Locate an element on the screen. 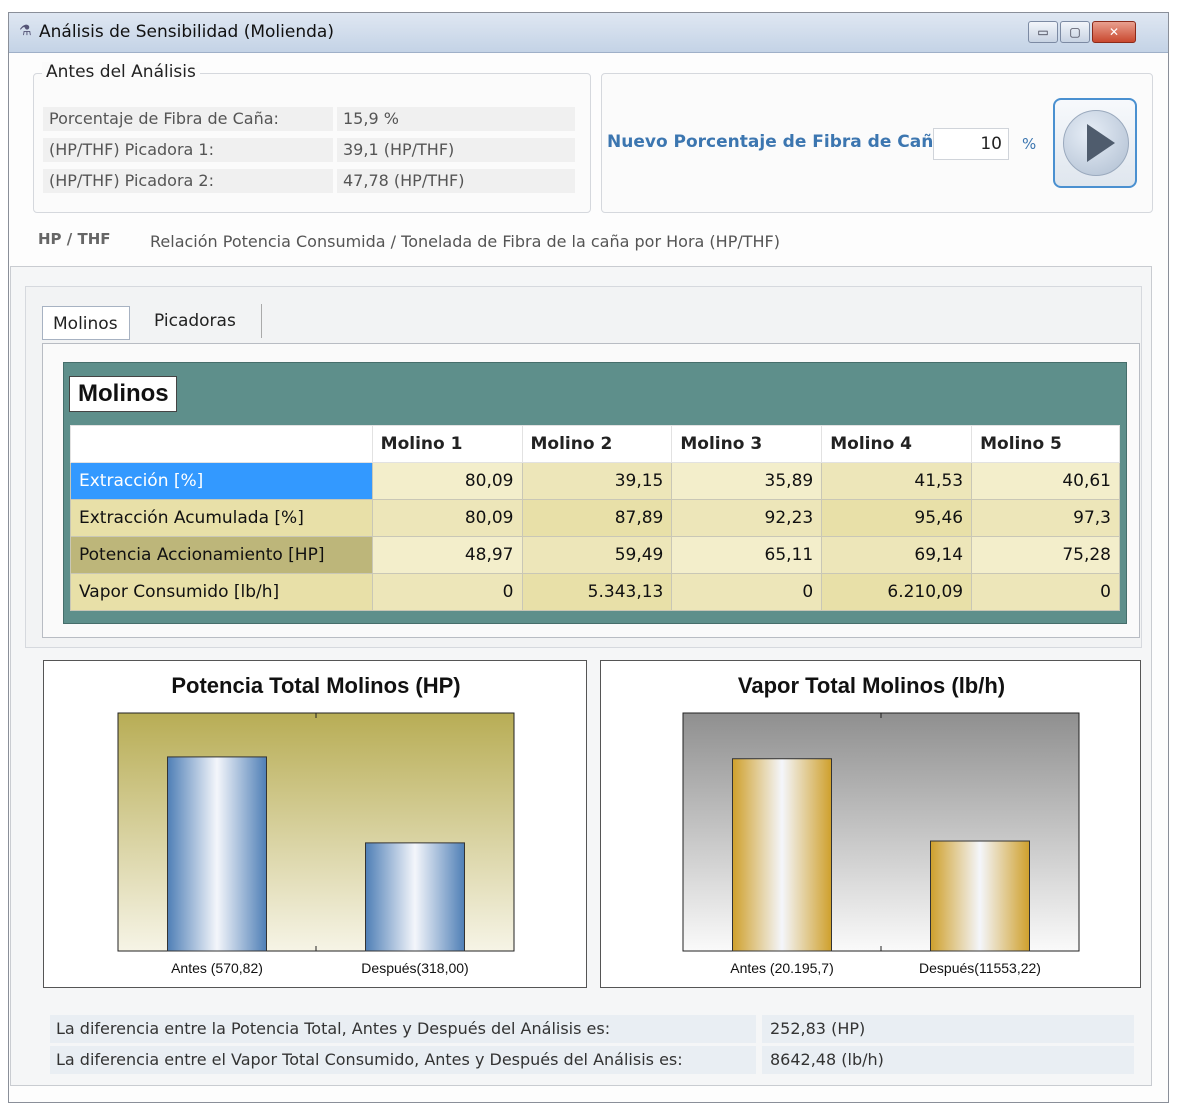 Image resolution: width=1177 pixels, height=1103 pixels. row-label-vapor: Vapor Consumido [lb/h] is located at coordinates (221, 592).